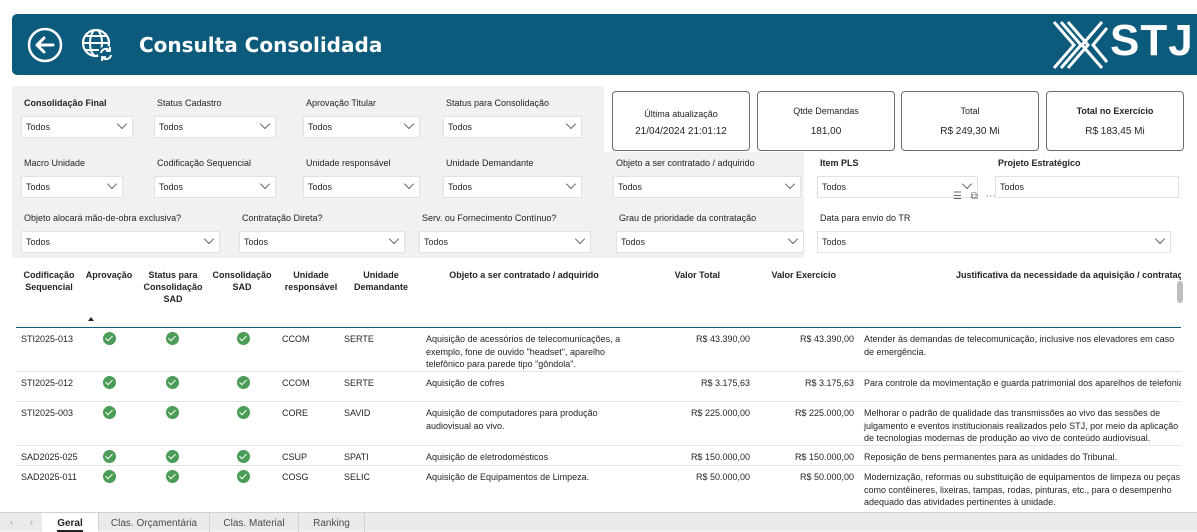  What do you see at coordinates (465, 383) in the screenshot?
I see `cell-objeto: Aquisição de cofres` at bounding box center [465, 383].